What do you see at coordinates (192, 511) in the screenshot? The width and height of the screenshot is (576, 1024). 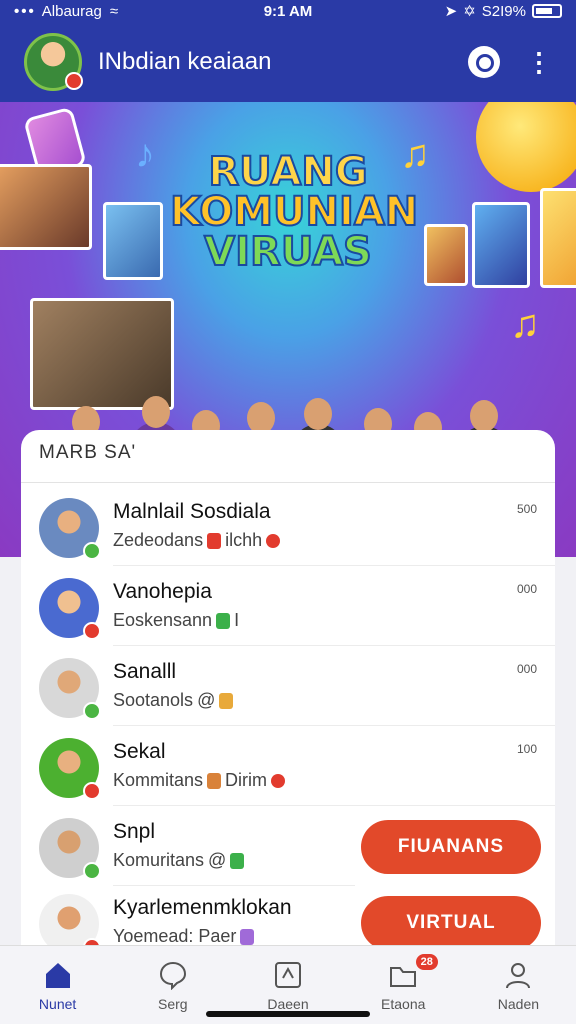 I see `item-name: Malnlail Sosdiala` at bounding box center [192, 511].